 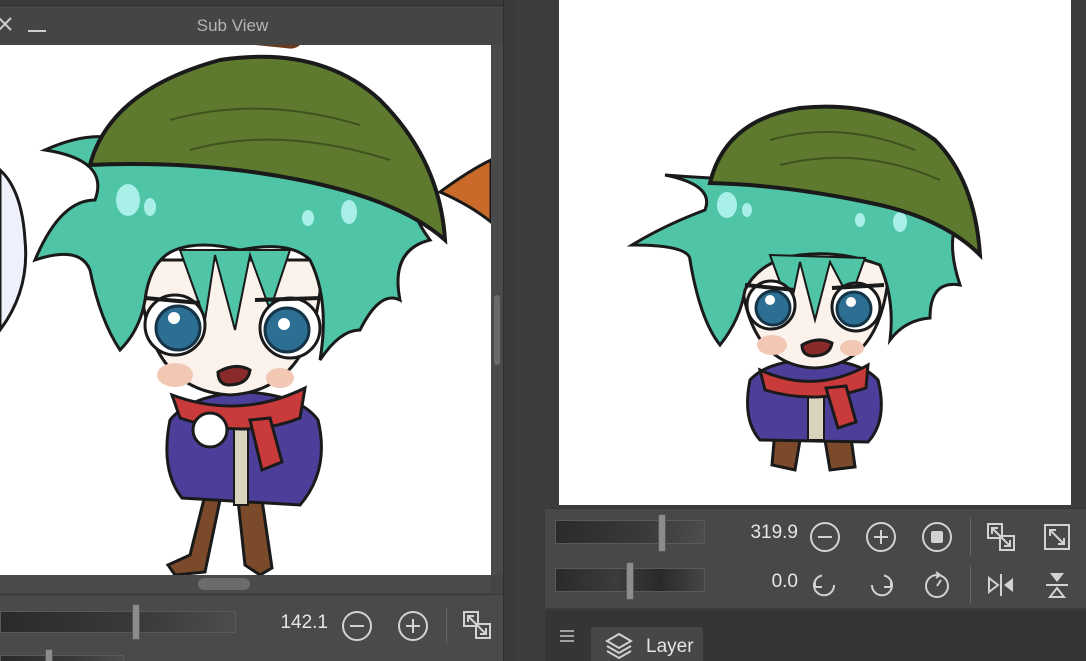 What do you see at coordinates (567, 636) in the screenshot?
I see `menu-icon` at bounding box center [567, 636].